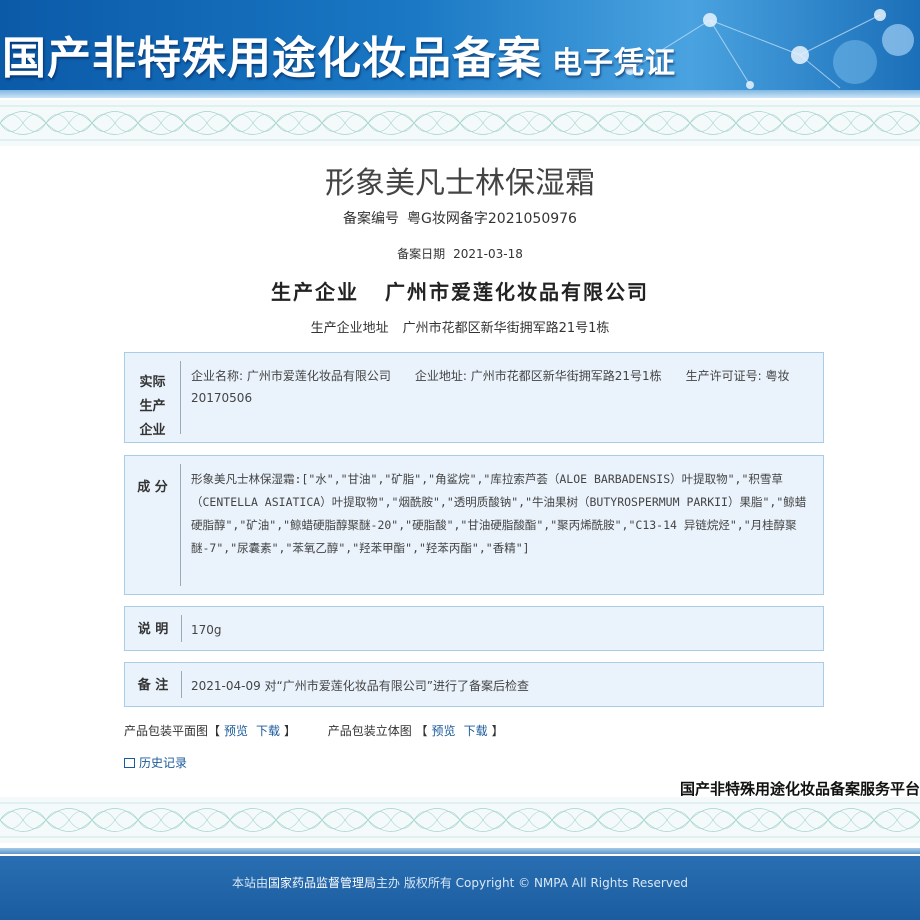 The image size is (920, 920). Describe the element at coordinates (474, 628) in the screenshot. I see `description-panel: 说 明 170g` at that location.